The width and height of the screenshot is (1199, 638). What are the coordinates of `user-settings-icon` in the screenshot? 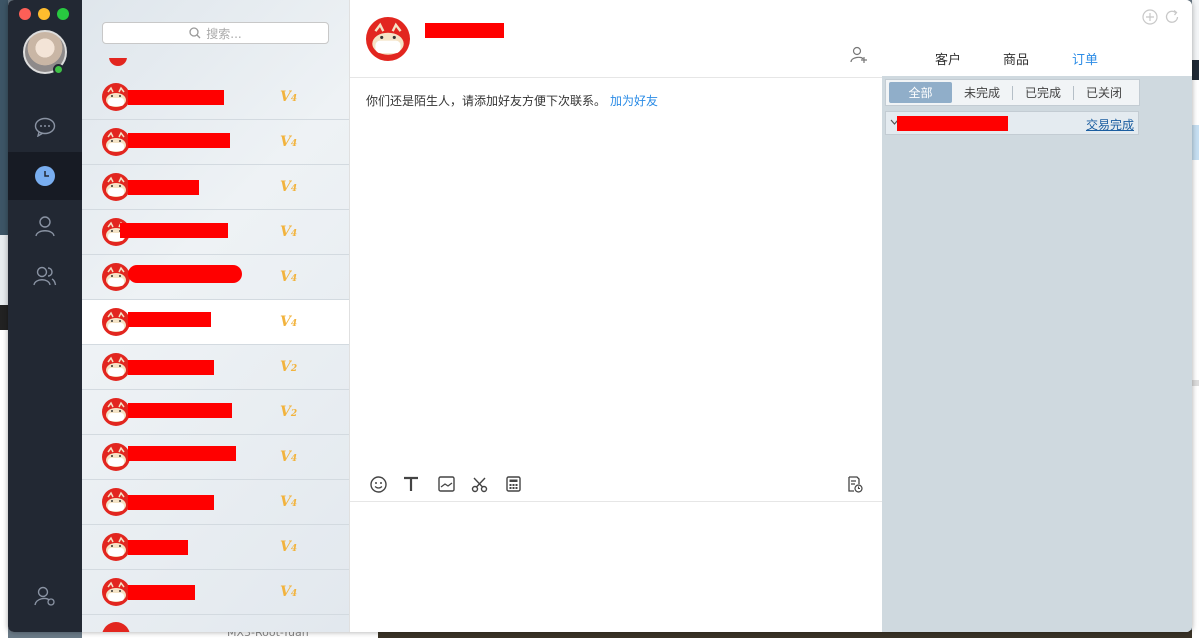 It's located at (44, 596).